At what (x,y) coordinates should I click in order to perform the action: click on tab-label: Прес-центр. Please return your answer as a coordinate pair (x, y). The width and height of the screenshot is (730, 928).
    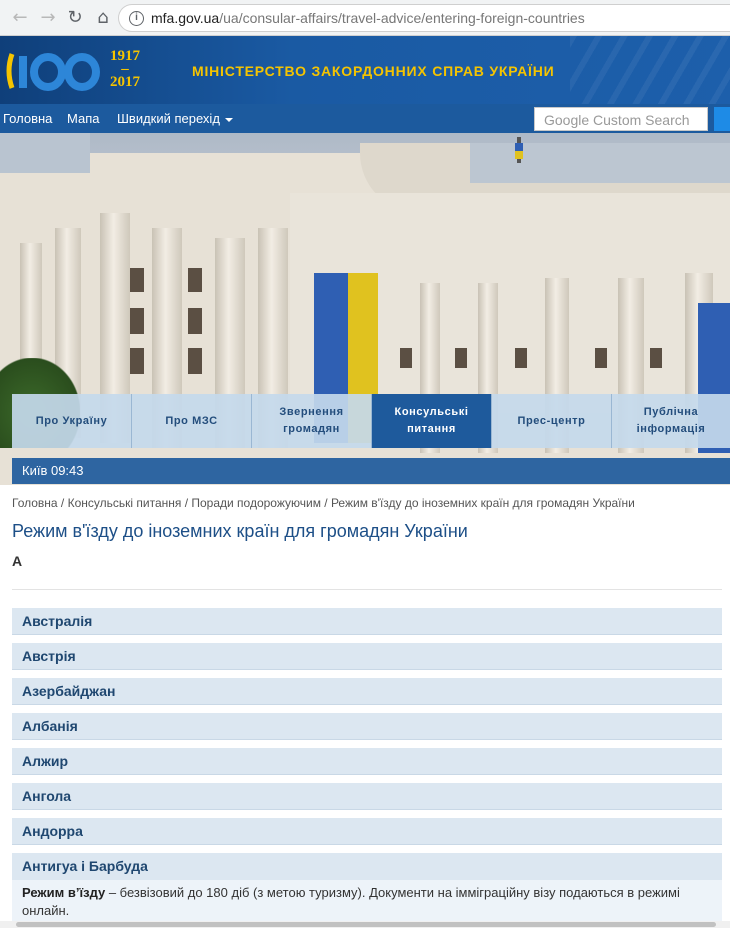
    Looking at the image, I should click on (551, 420).